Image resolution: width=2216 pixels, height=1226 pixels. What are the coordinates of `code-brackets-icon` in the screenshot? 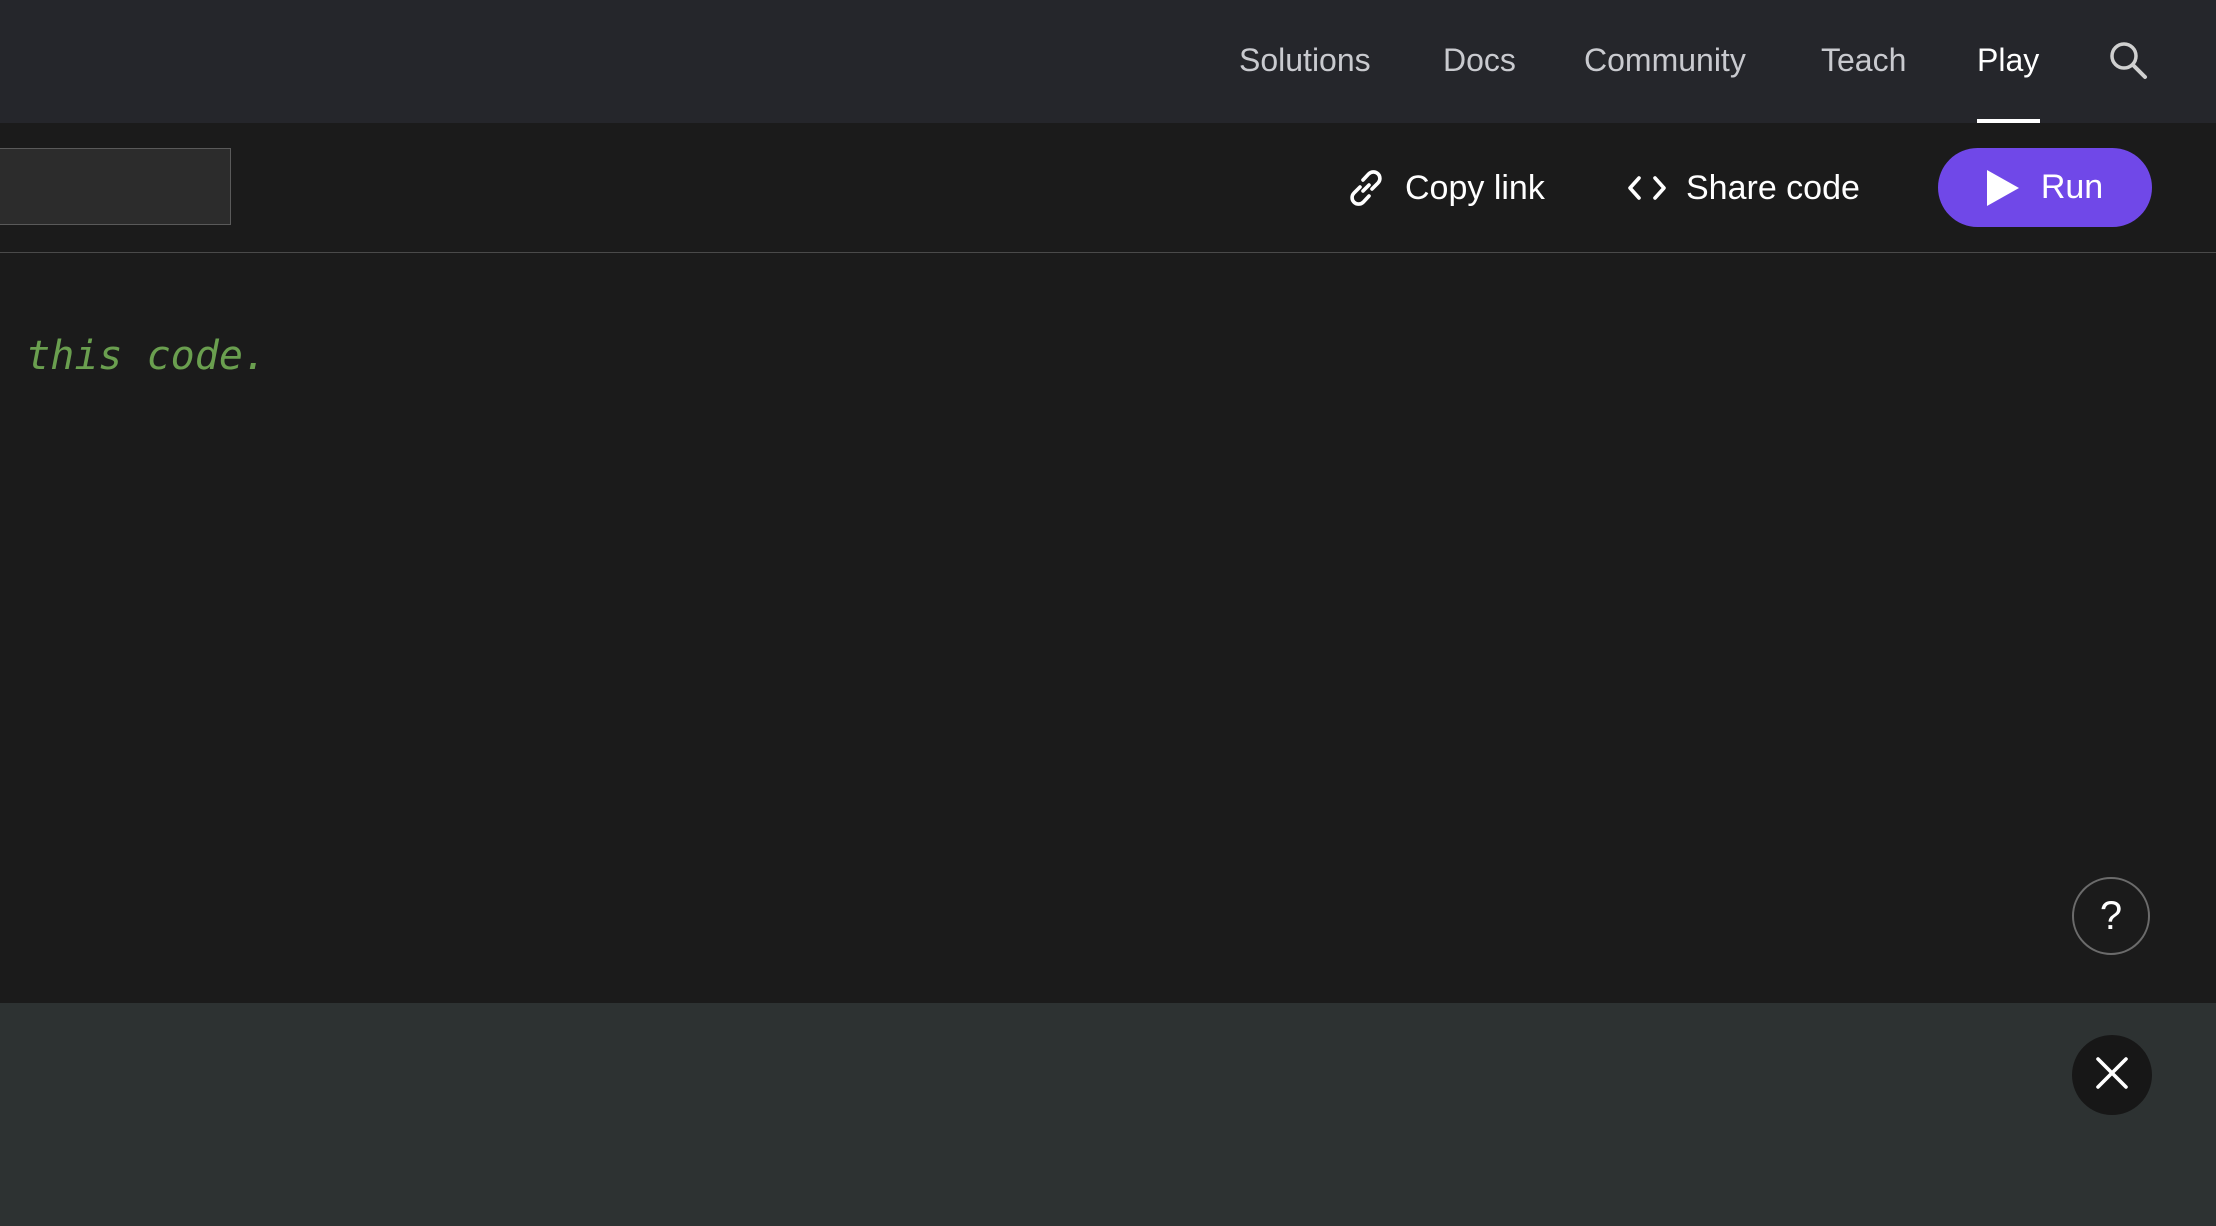 It's located at (1647, 188).